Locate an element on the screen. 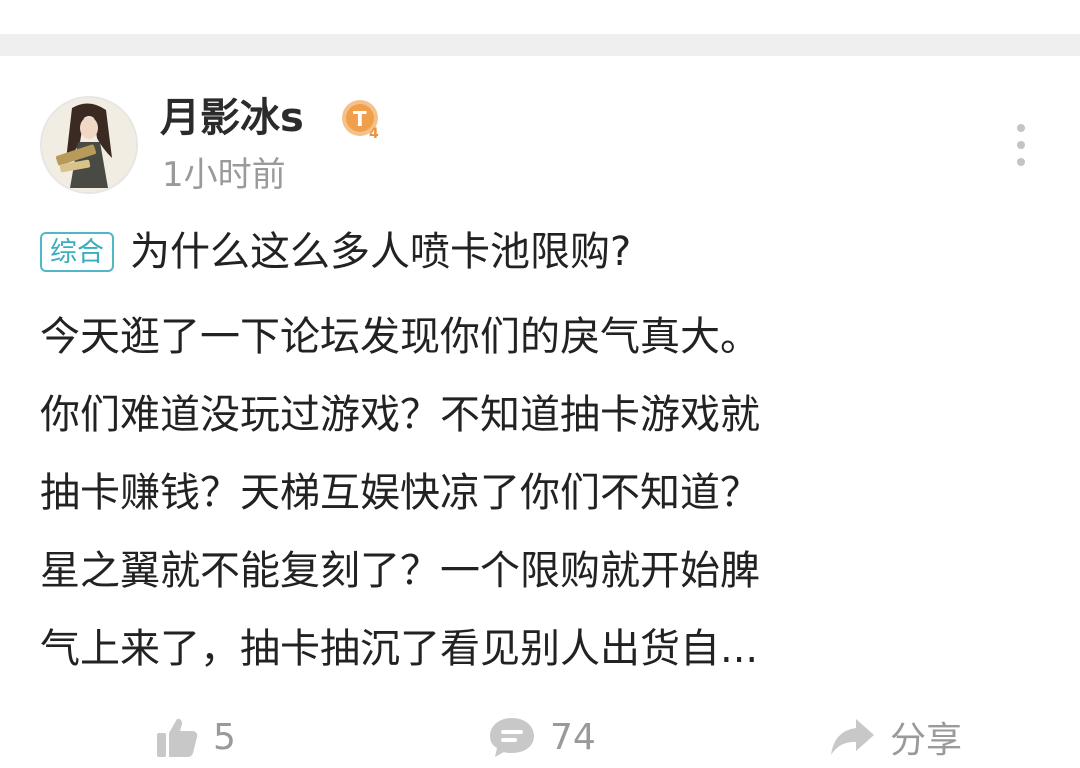 The width and height of the screenshot is (1080, 768). action-bar: 5 74 分享 is located at coordinates (540, 737).